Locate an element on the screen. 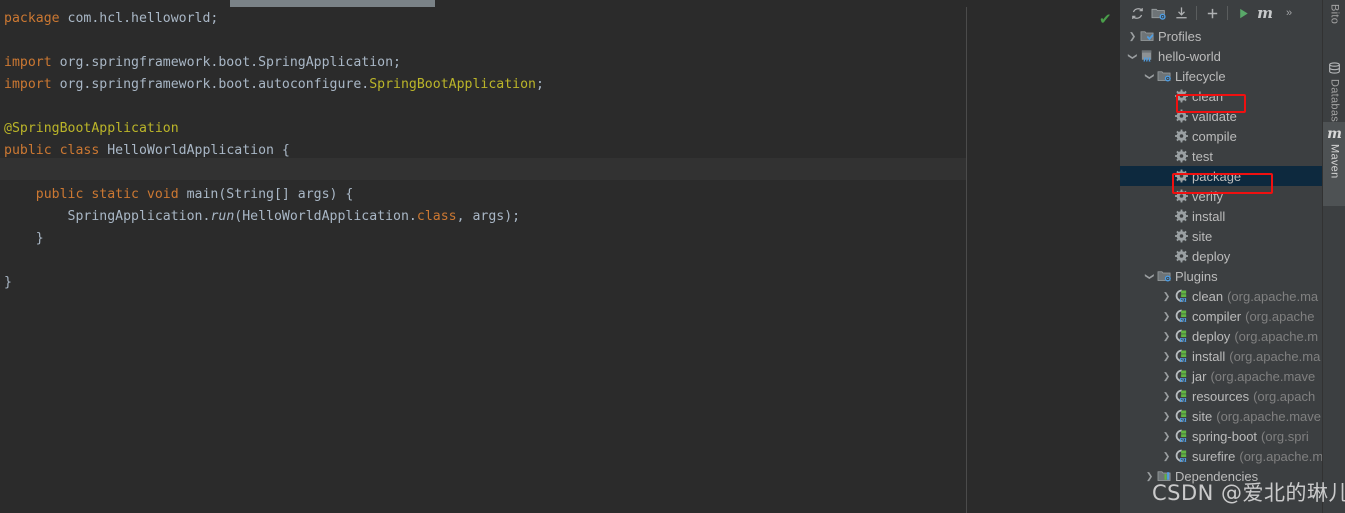 This screenshot has height=513, width=1345. code-token: public class is located at coordinates (52, 150).